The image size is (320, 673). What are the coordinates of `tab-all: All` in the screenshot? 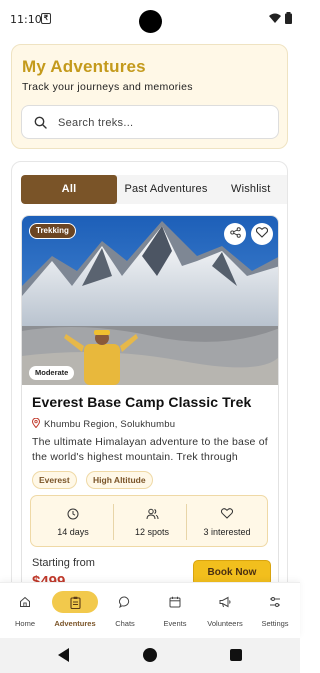 It's located at (69, 189).